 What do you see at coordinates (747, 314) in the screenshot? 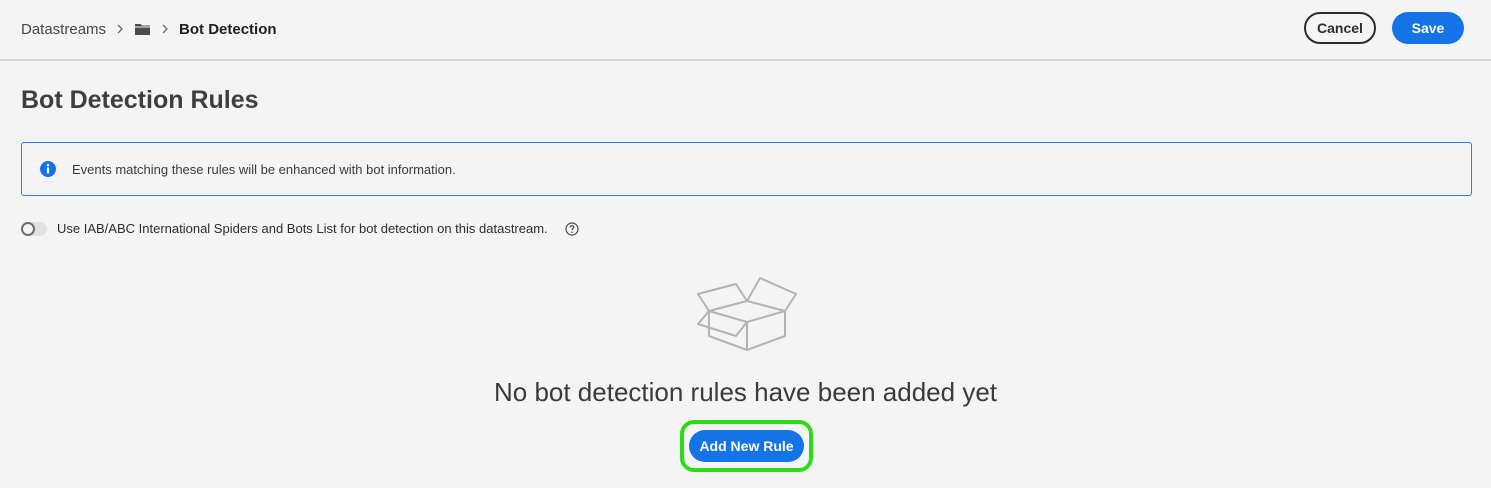
I see `empty-box-icon` at bounding box center [747, 314].